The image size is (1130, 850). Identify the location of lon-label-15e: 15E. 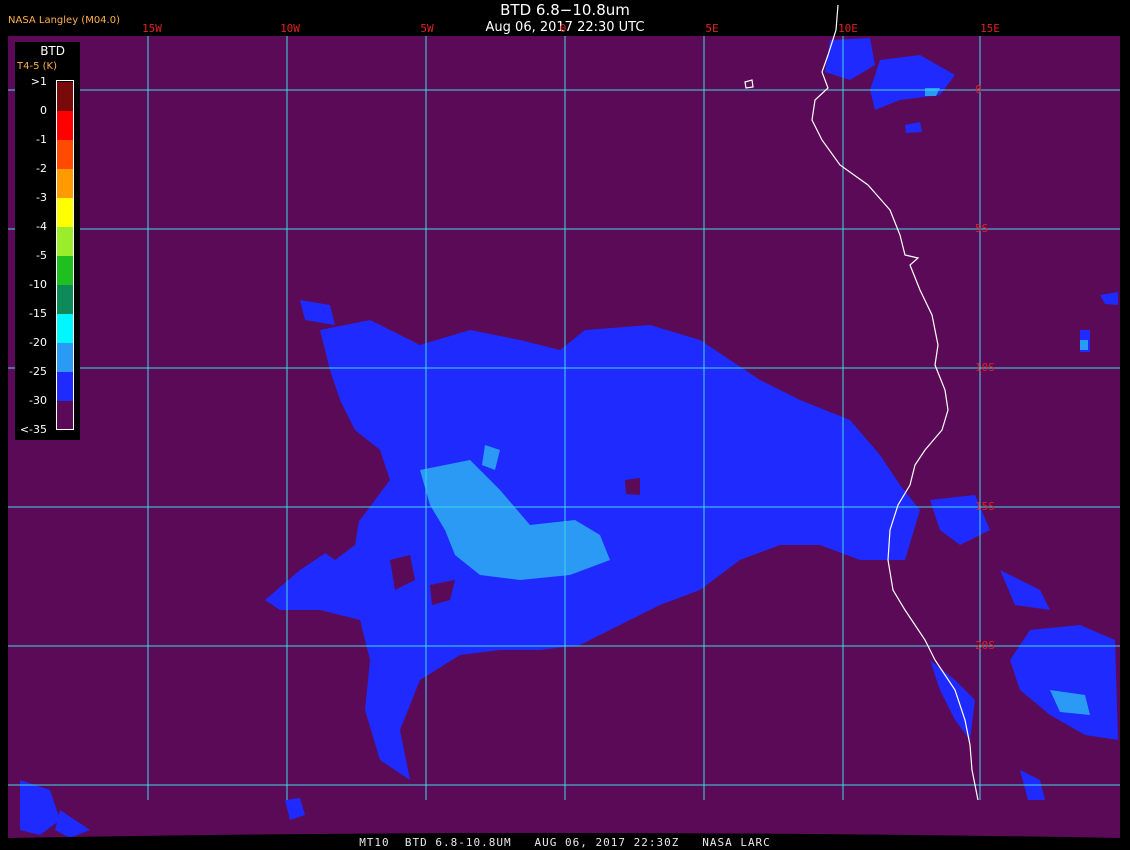
(990, 28).